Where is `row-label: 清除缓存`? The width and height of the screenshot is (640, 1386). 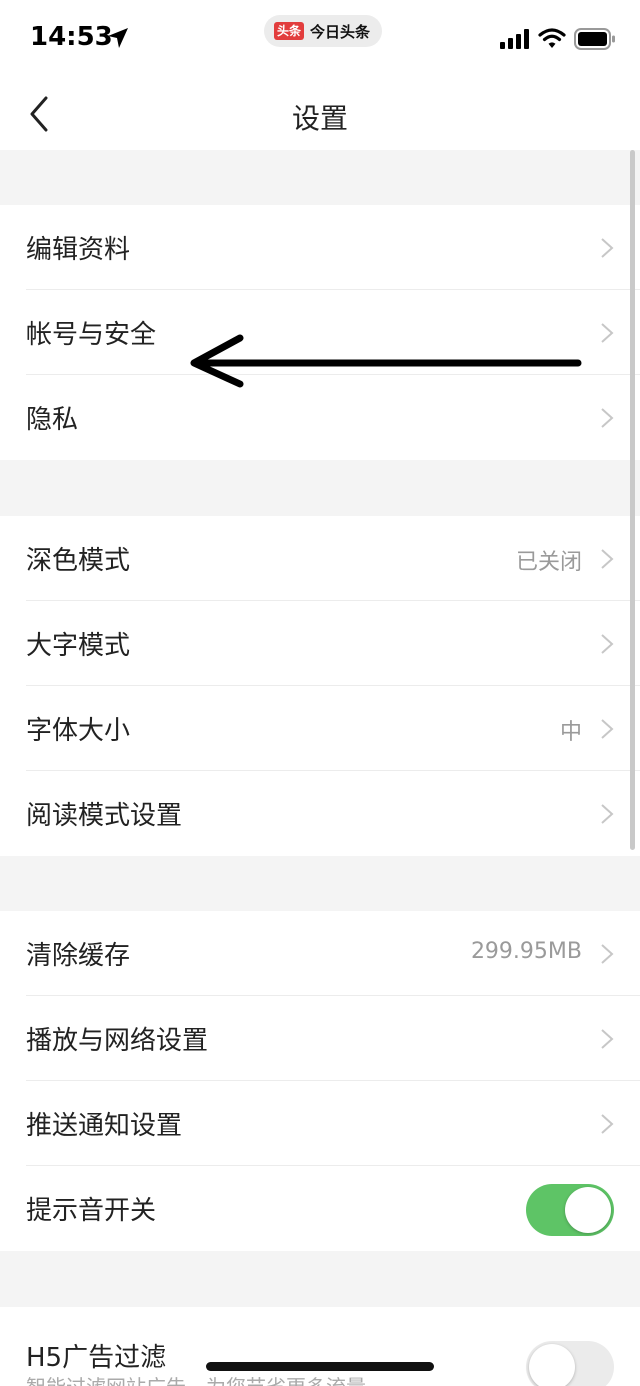
row-label: 清除缓存 is located at coordinates (78, 956).